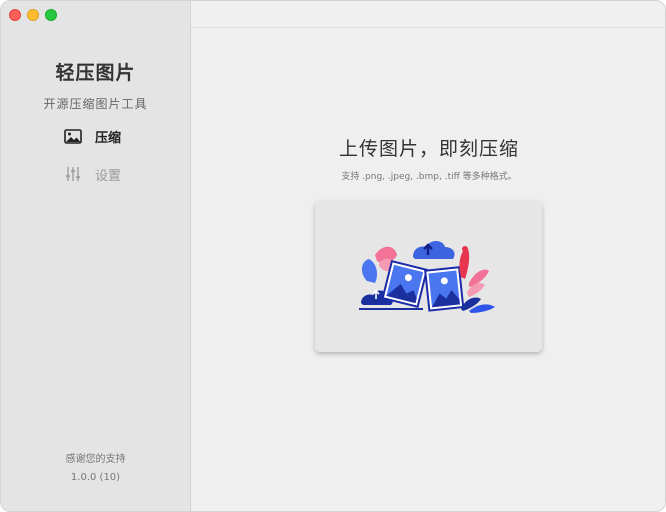  I want to click on sidebar-item-settings: 设置, so click(92, 174).